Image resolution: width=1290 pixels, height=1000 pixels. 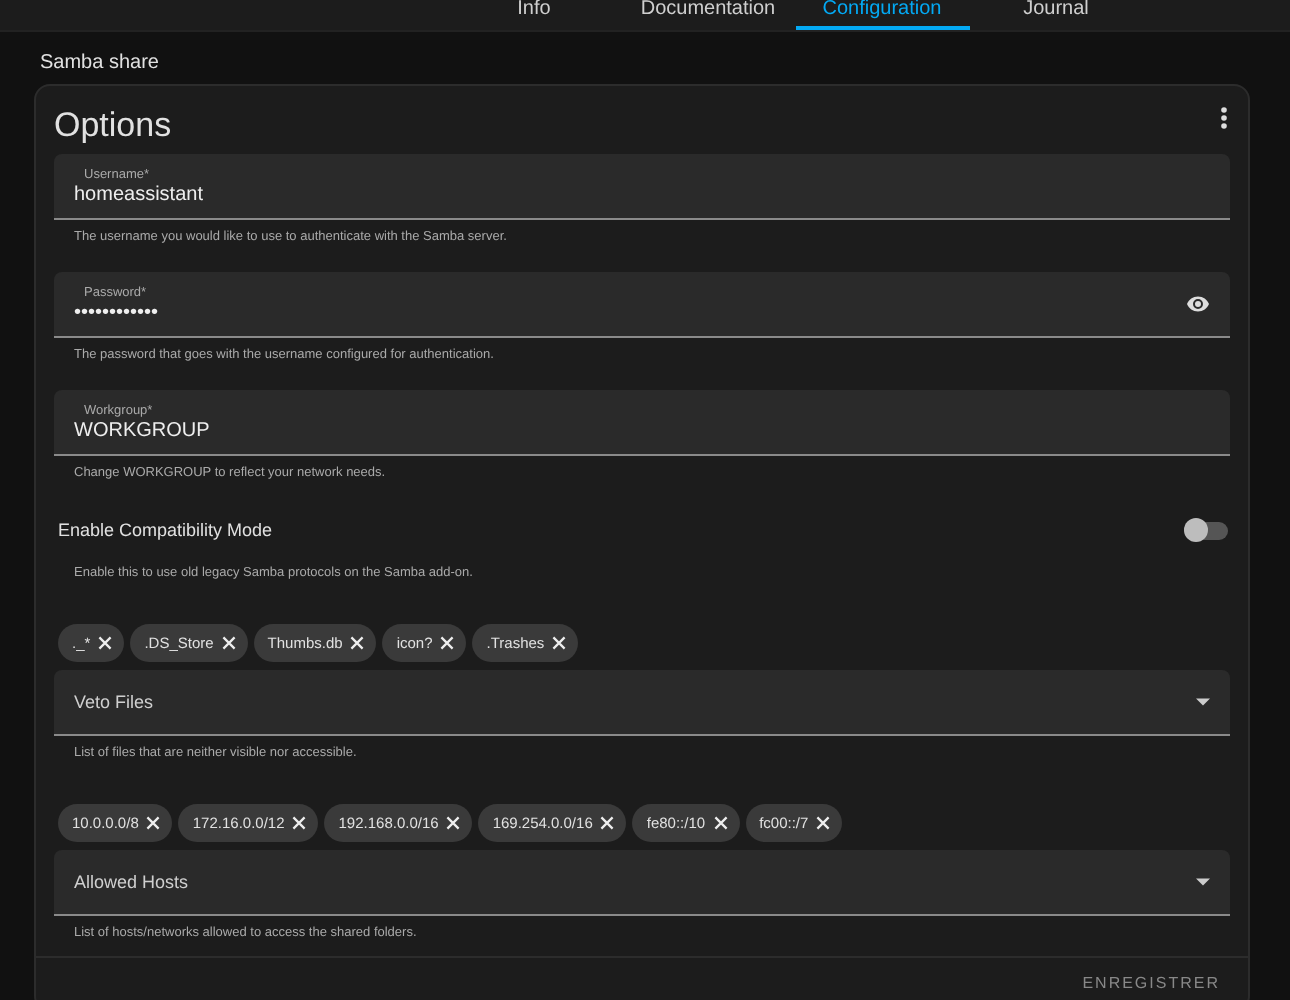 I want to click on select-field: Veto Files, so click(x=642, y=703).